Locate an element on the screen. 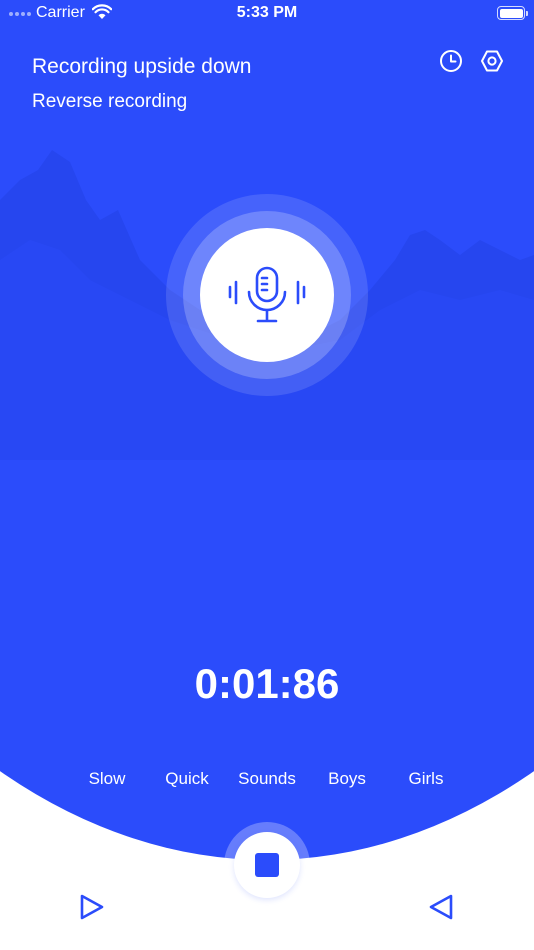 This screenshot has height=950, width=534. play-icon is located at coordinates (91, 907).